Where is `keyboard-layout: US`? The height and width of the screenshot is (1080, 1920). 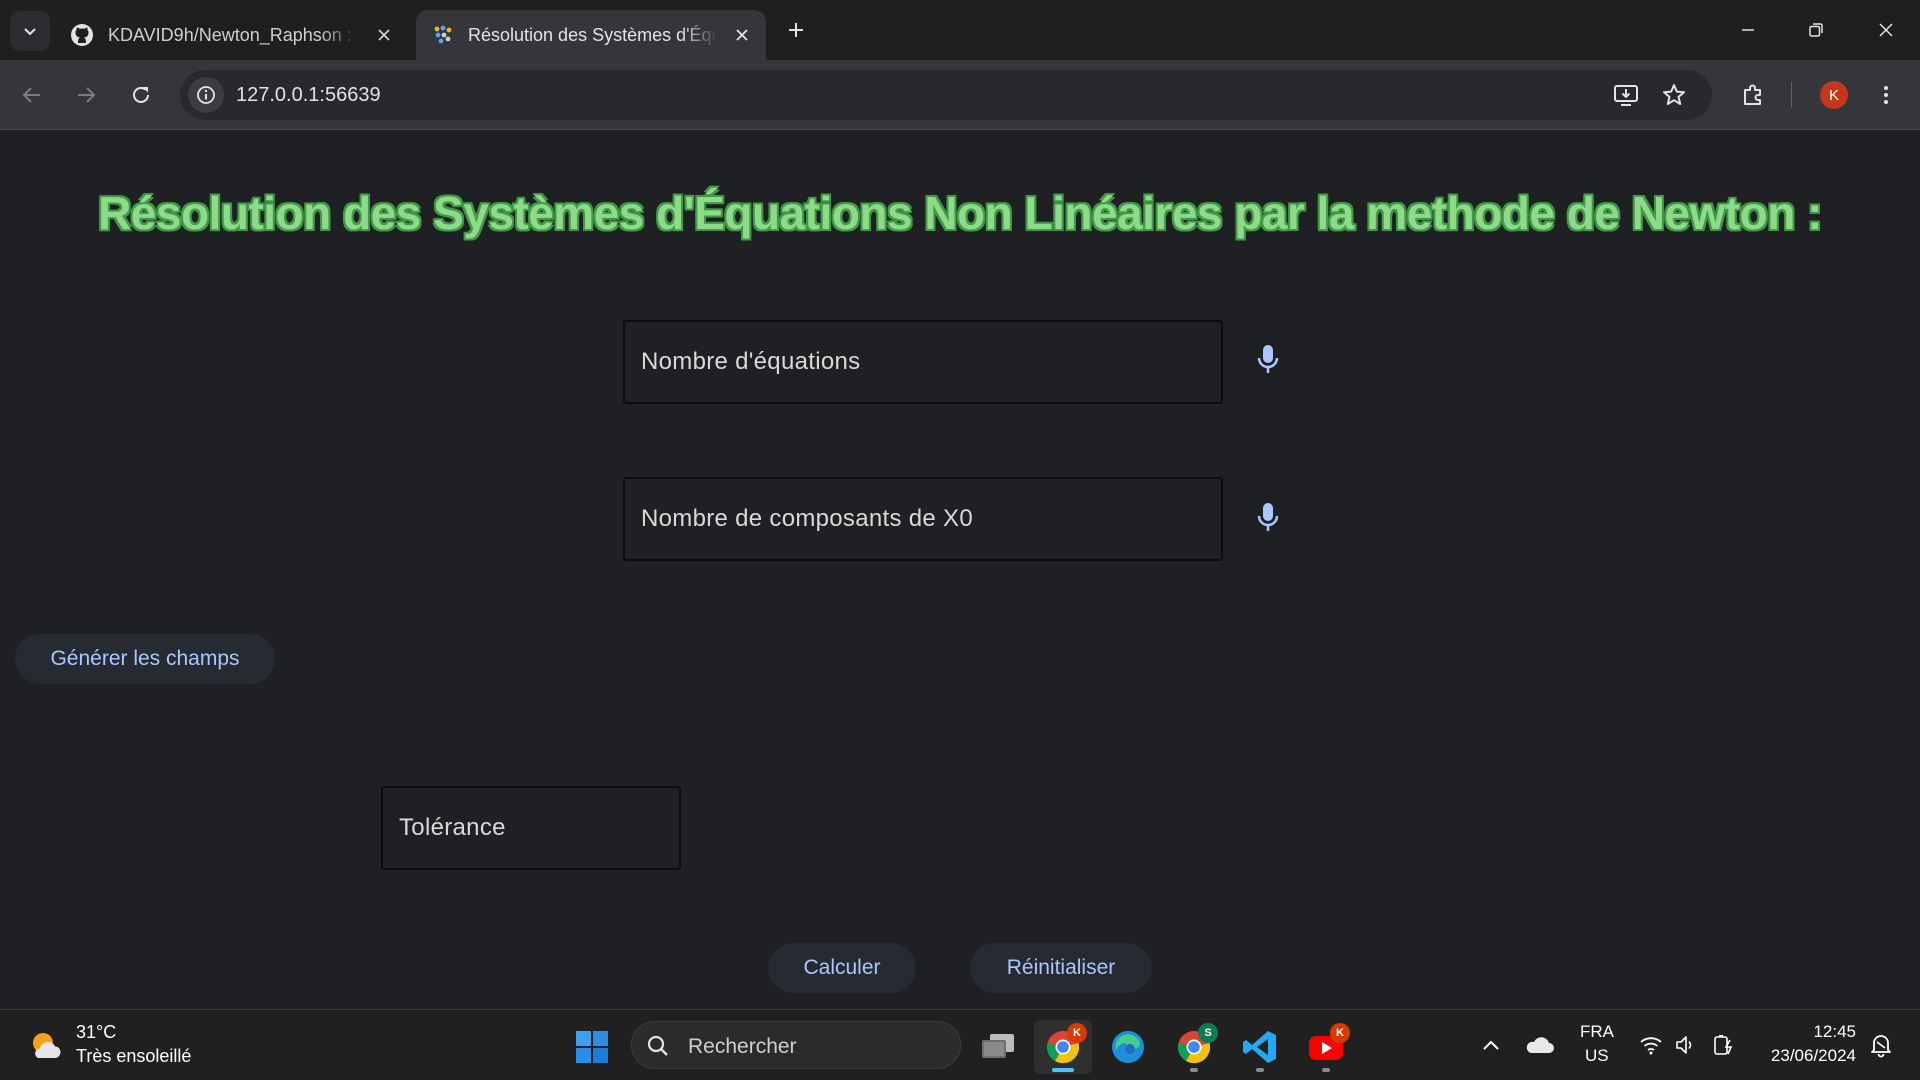 keyboard-layout: US is located at coordinates (1597, 1055).